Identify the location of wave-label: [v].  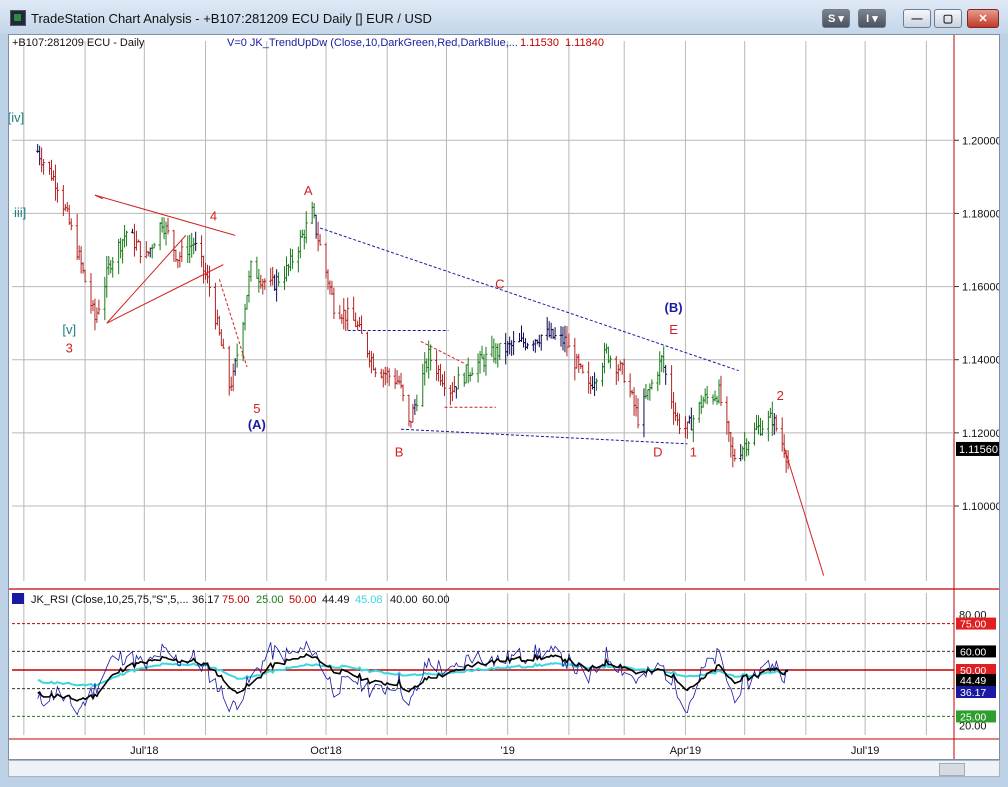
(69, 329).